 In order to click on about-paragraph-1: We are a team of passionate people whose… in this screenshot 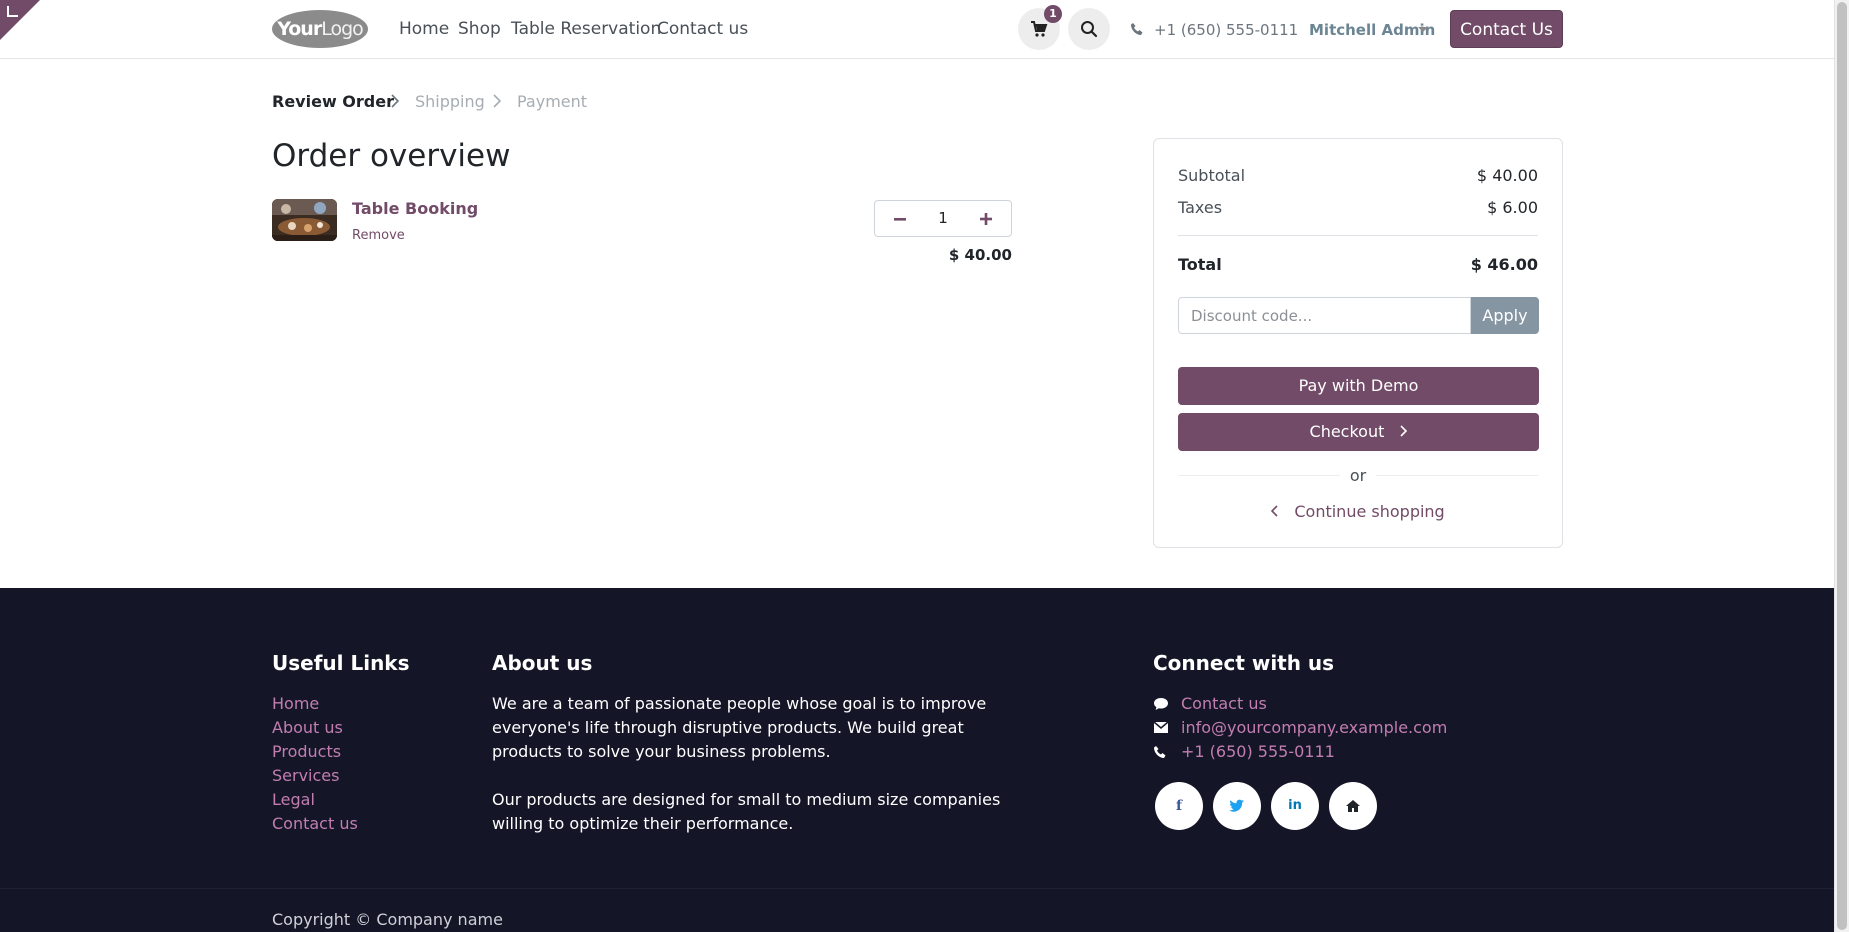, I will do `click(739, 727)`.